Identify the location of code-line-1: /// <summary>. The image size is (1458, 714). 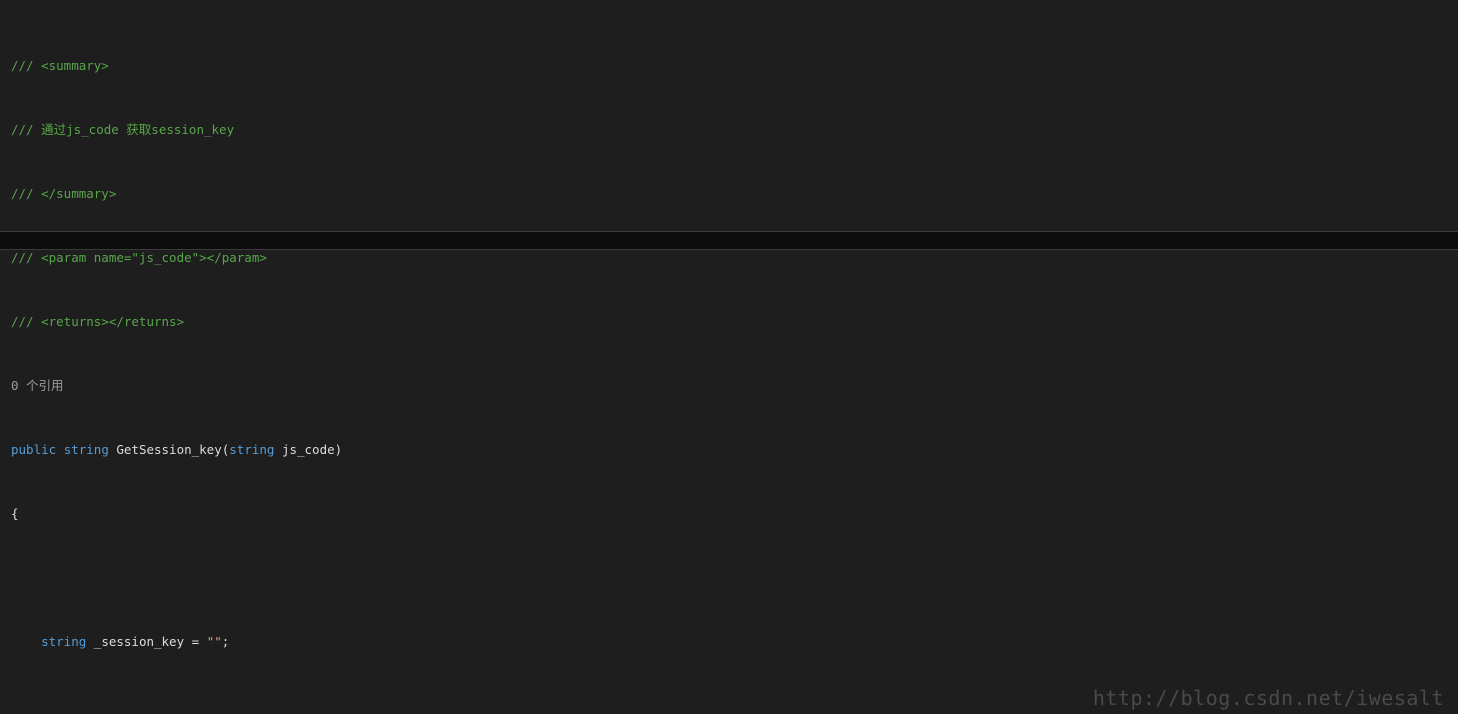
(734, 66).